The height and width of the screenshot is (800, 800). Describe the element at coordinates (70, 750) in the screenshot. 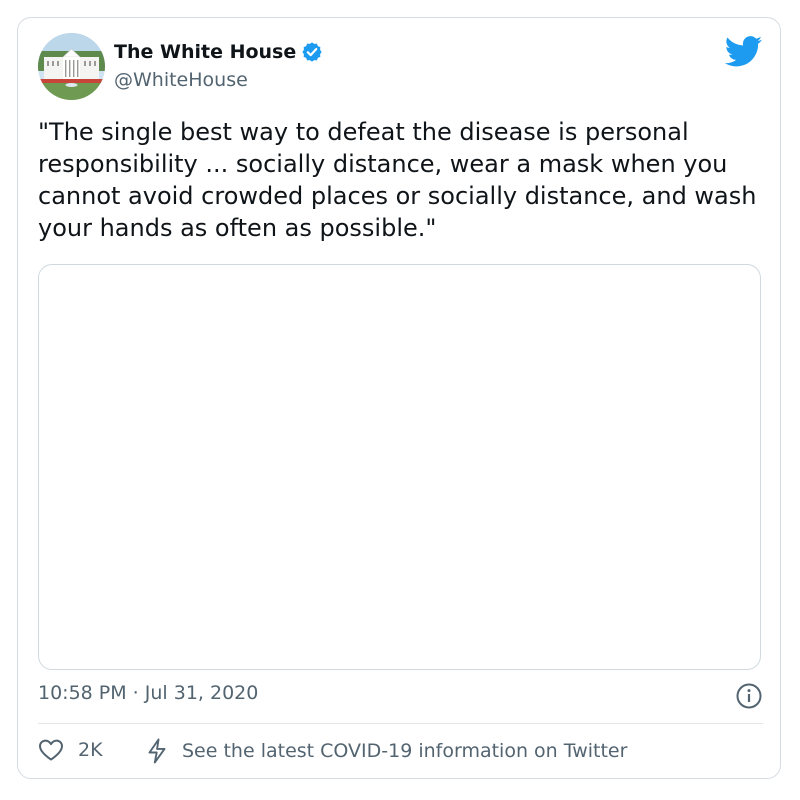

I see `like-button: 2K` at that location.